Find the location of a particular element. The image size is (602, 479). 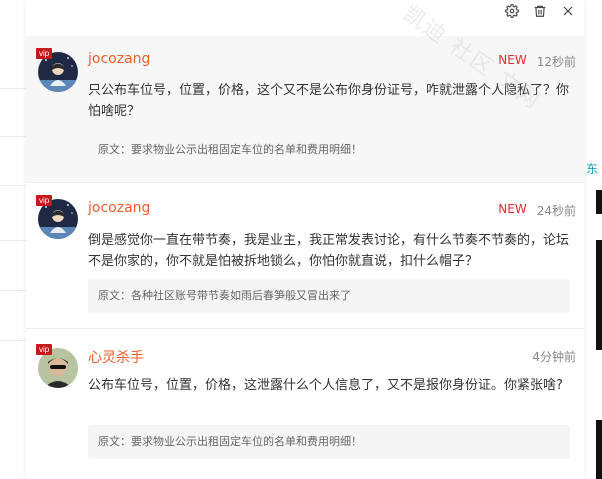

close-icon is located at coordinates (568, 11).